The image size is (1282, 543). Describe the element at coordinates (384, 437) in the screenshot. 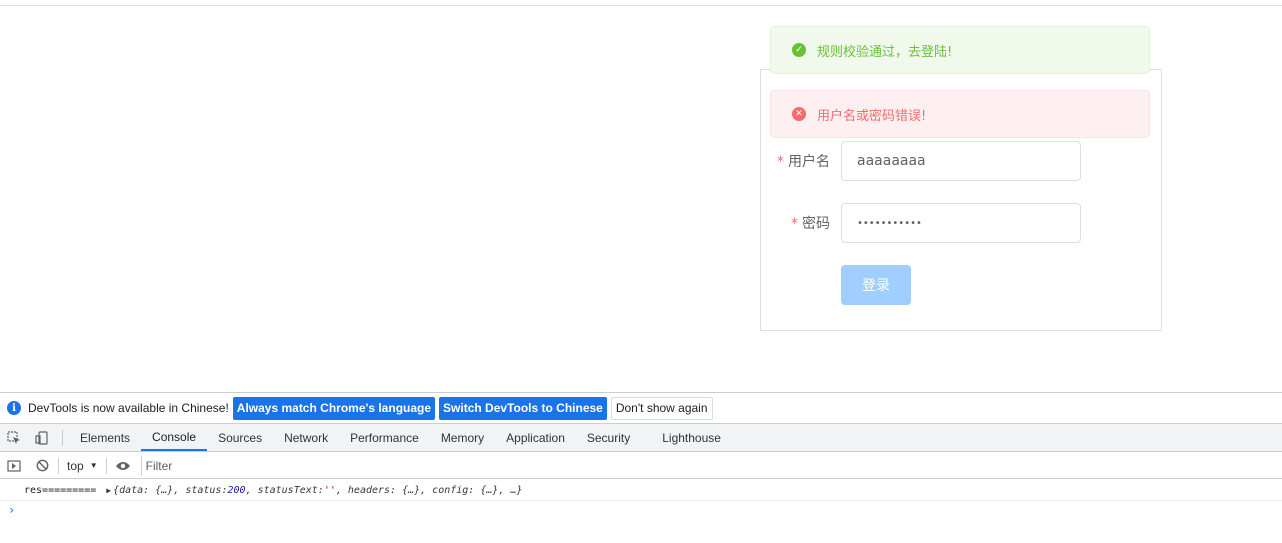

I see `tab-performance: Performance` at that location.